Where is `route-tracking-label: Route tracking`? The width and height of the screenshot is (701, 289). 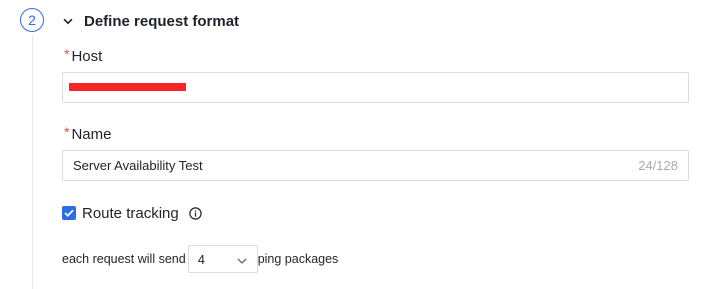
route-tracking-label: Route tracking is located at coordinates (130, 213).